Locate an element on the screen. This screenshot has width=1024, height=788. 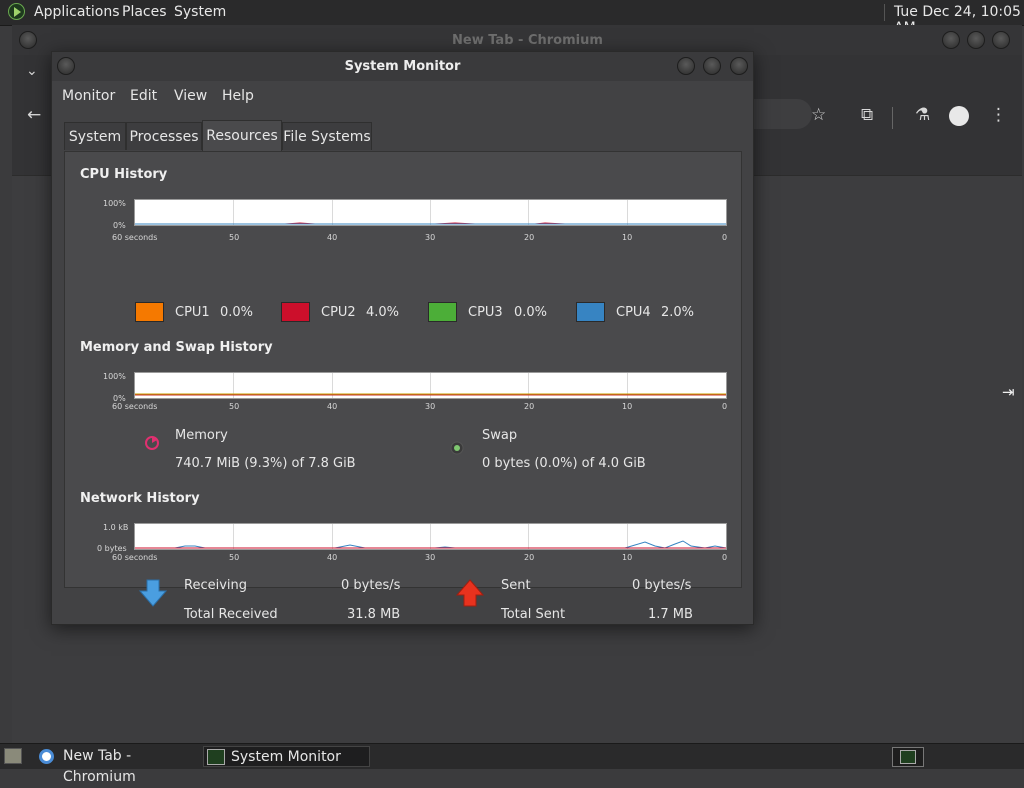
chromium-minimize-button is located at coordinates (951, 40).